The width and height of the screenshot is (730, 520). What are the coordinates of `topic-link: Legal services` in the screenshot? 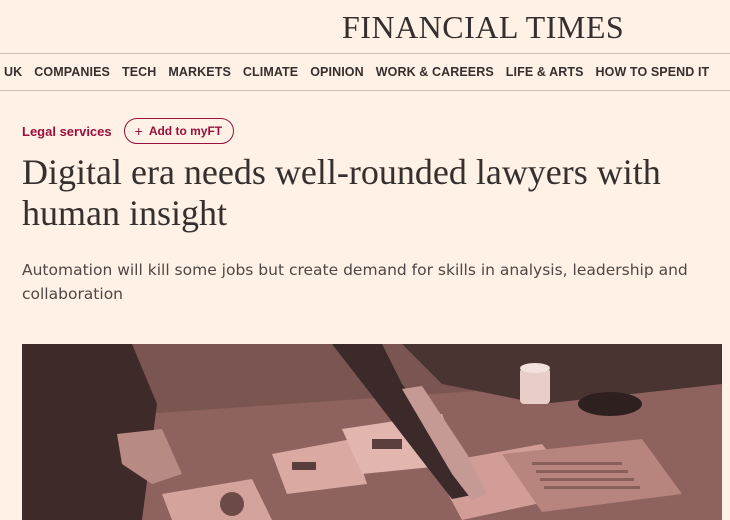 It's located at (67, 131).